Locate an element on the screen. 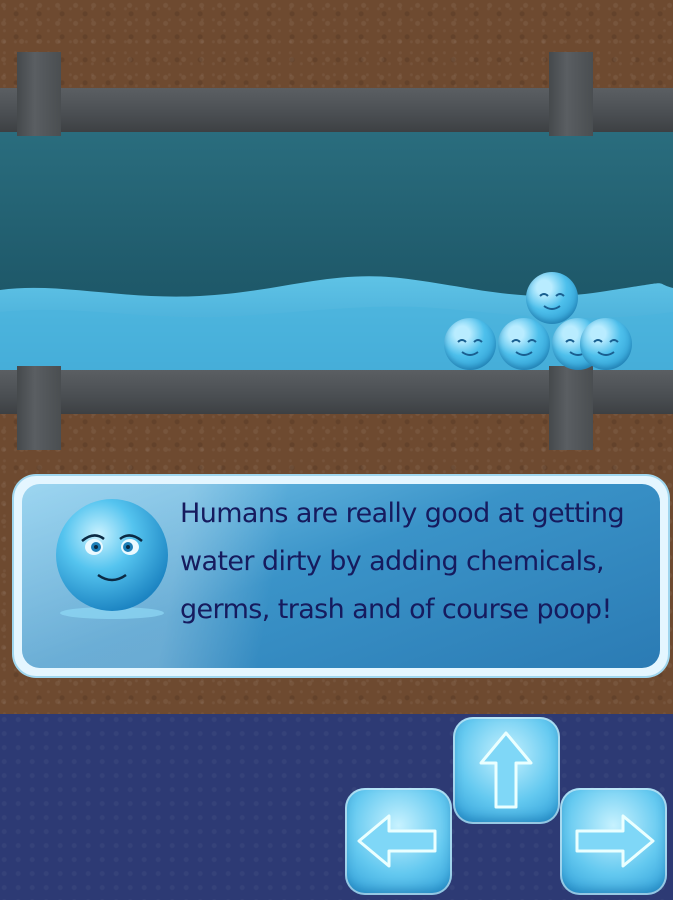 The width and height of the screenshot is (673, 900). move-left-button is located at coordinates (398, 841).